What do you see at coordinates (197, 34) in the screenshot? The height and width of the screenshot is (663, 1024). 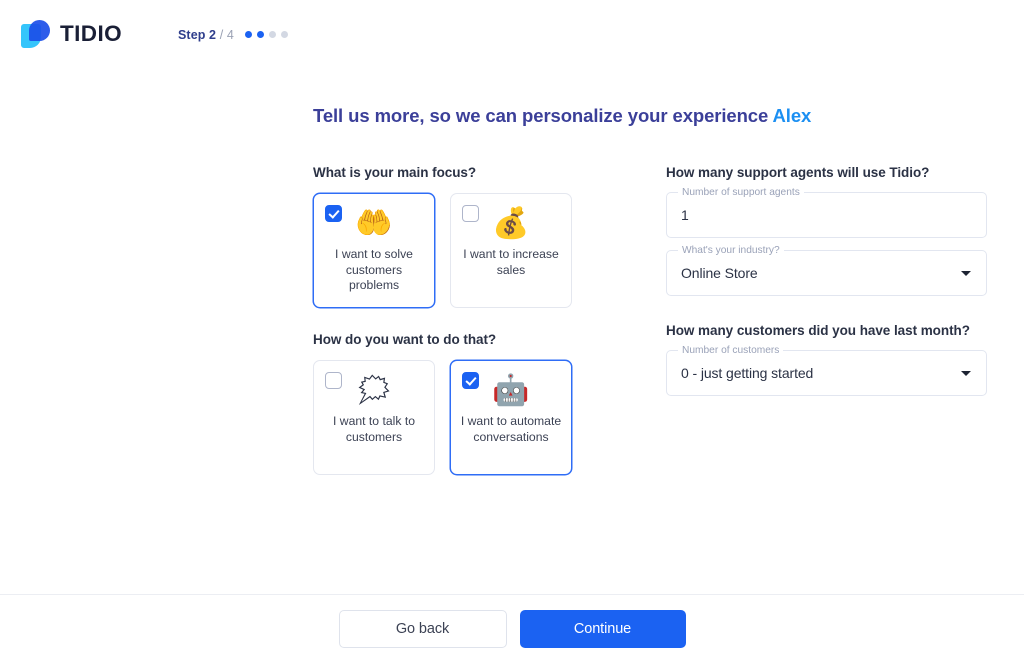 I see `step-current-label: Step 2` at bounding box center [197, 34].